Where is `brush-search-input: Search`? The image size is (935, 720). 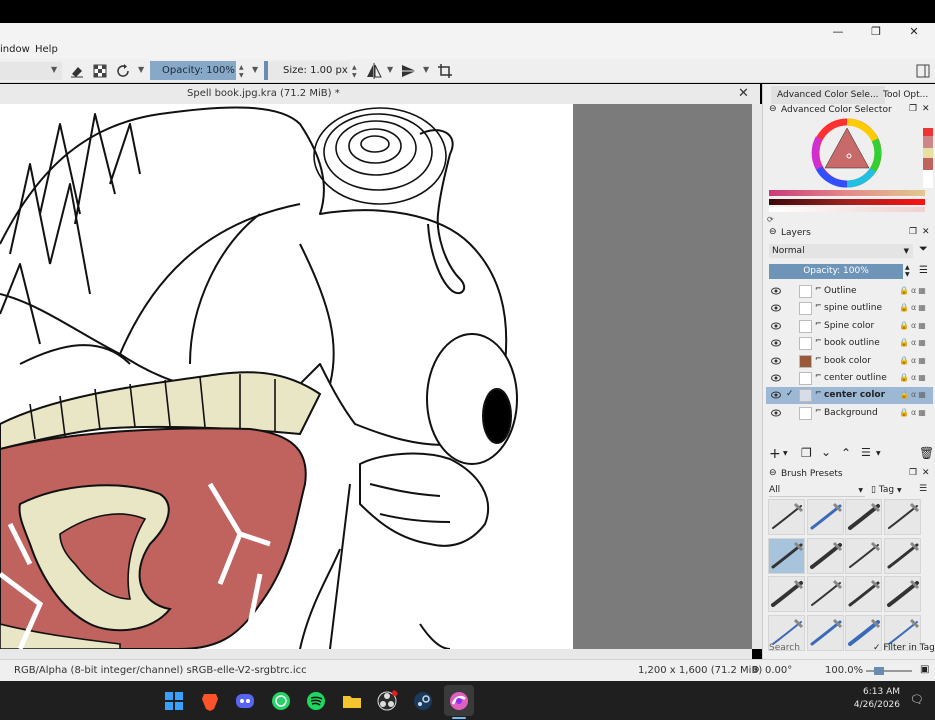 brush-search-input: Search is located at coordinates (818, 649).